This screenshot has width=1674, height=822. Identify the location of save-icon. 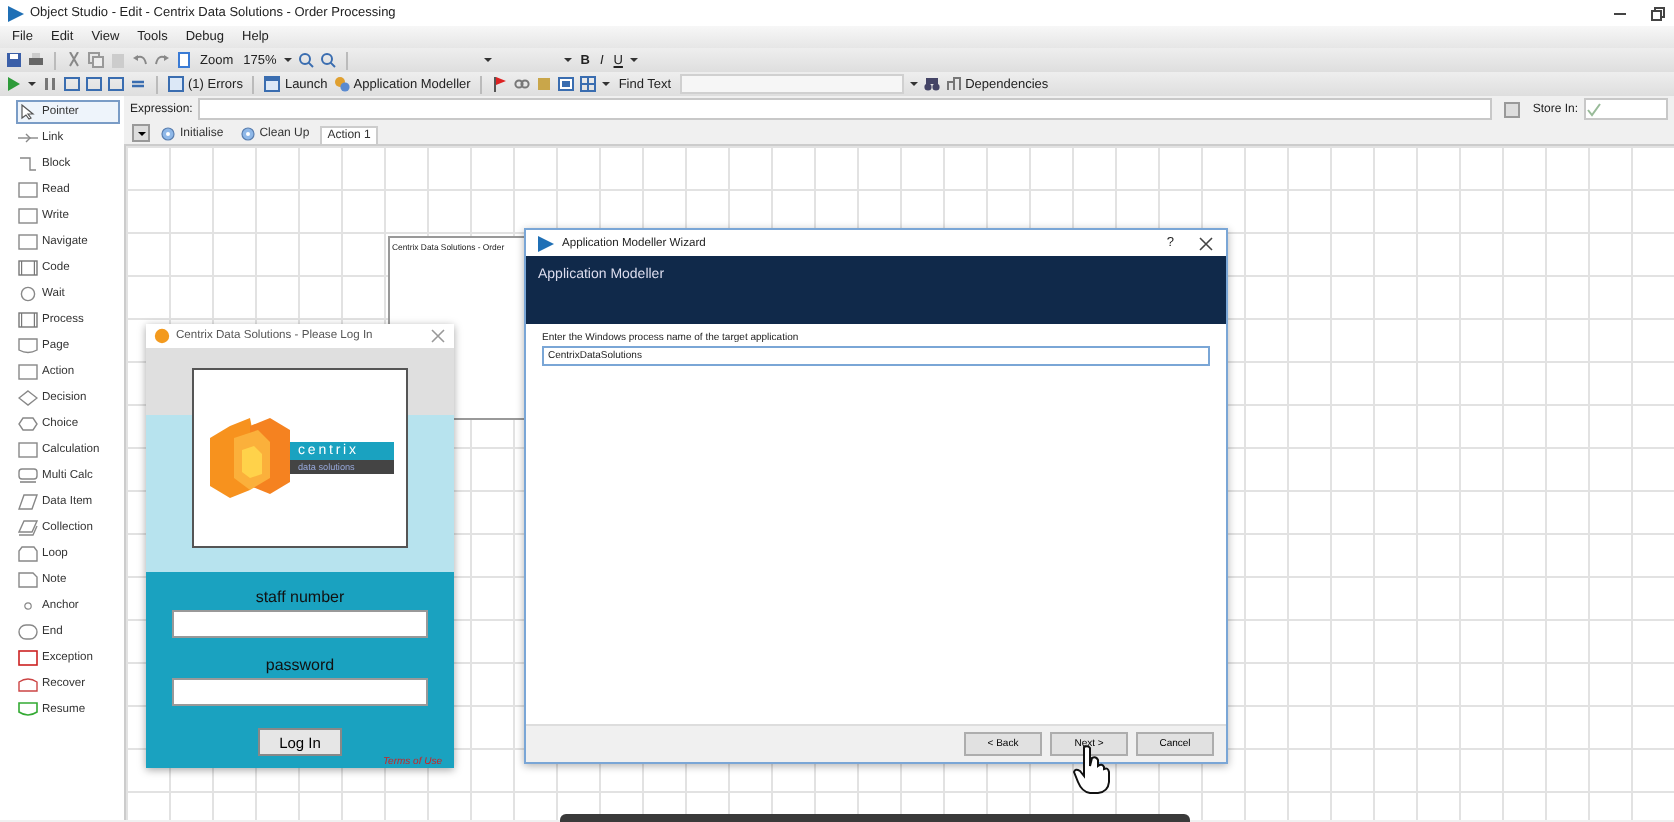
(14, 60).